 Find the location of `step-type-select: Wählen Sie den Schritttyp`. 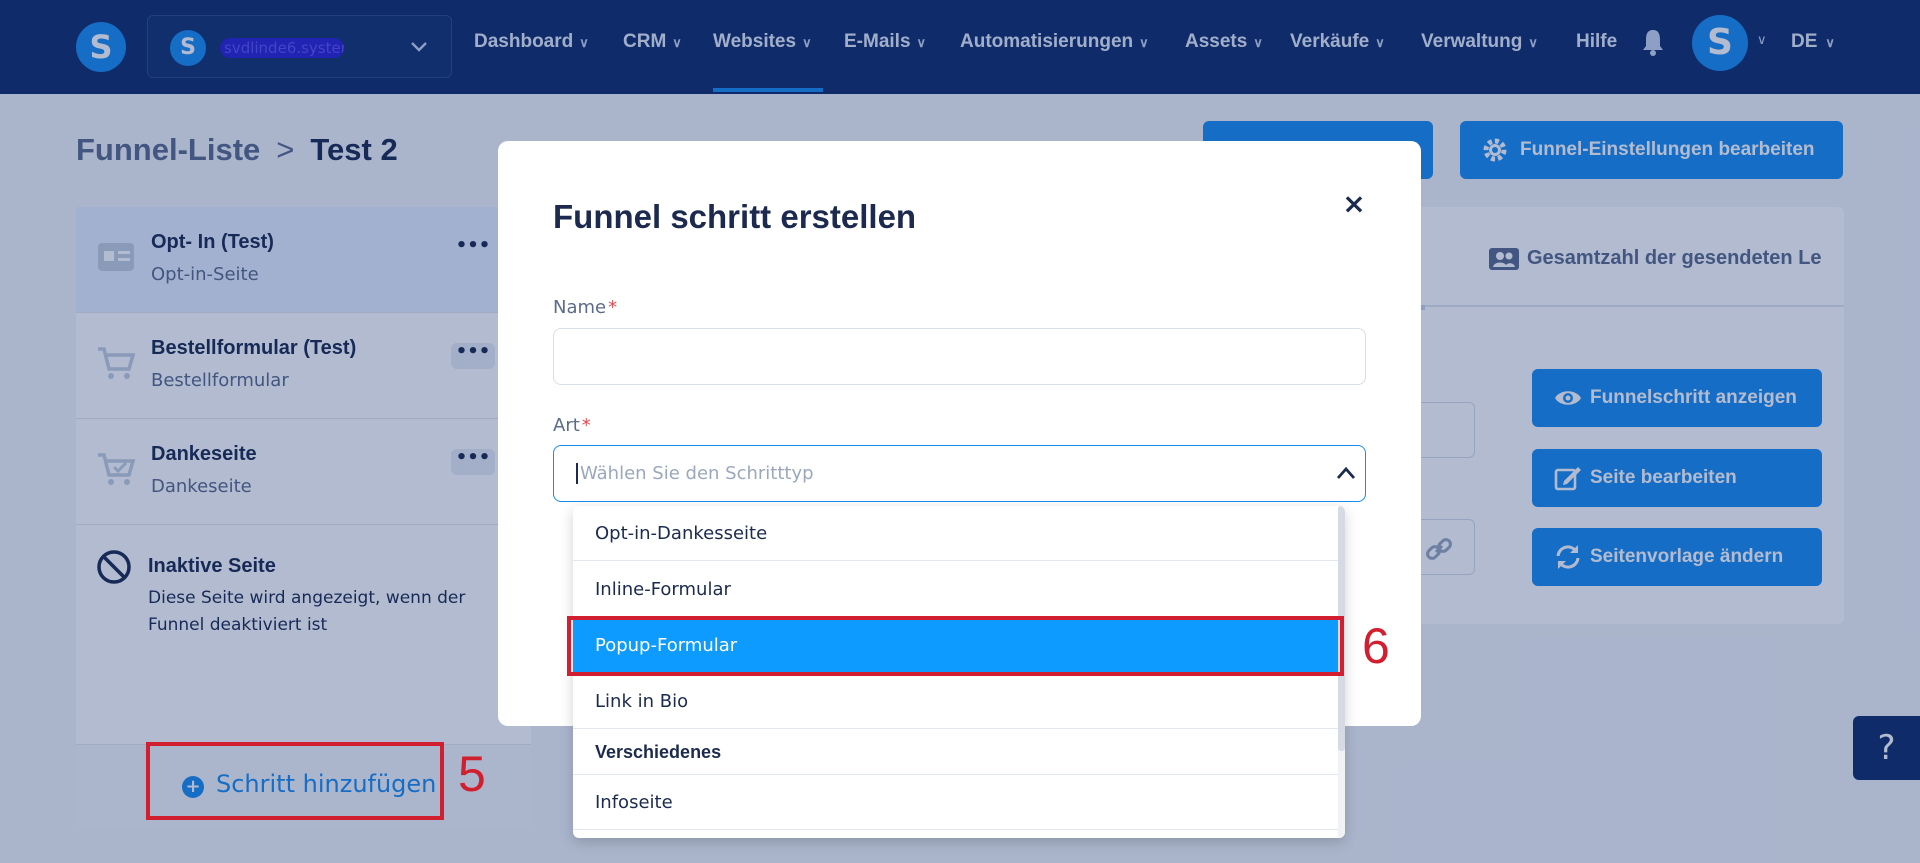

step-type-select: Wählen Sie den Schritttyp is located at coordinates (959, 473).